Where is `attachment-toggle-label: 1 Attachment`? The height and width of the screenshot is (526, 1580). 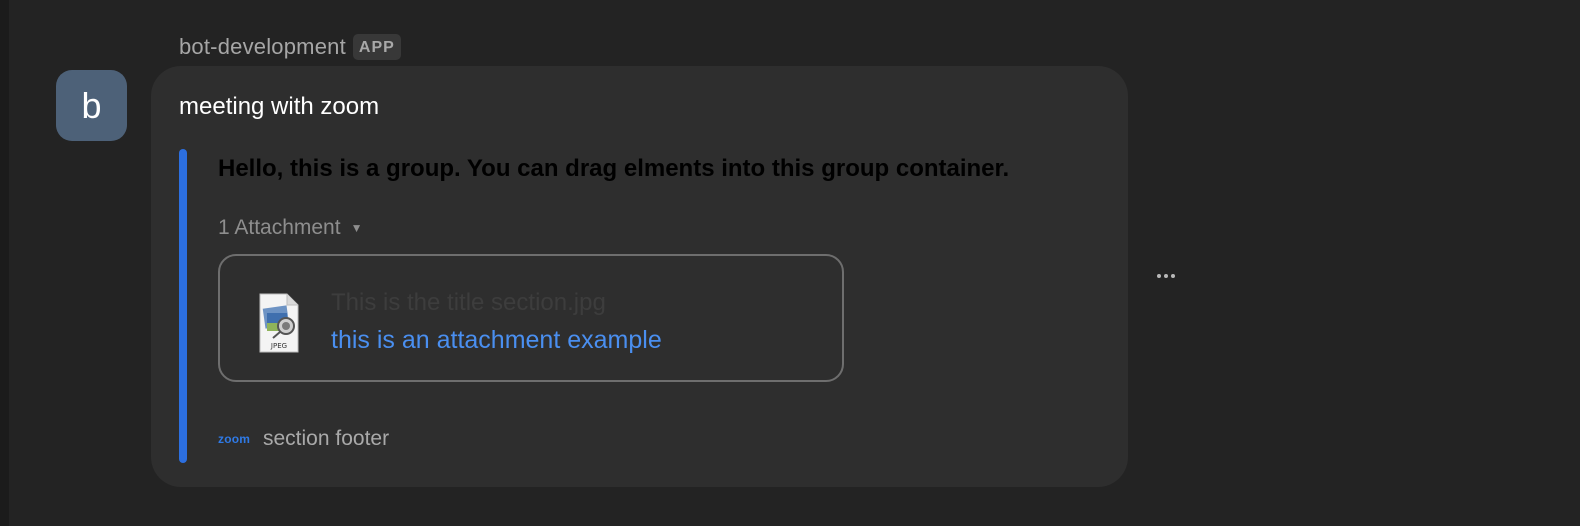
attachment-toggle-label: 1 Attachment is located at coordinates (279, 227).